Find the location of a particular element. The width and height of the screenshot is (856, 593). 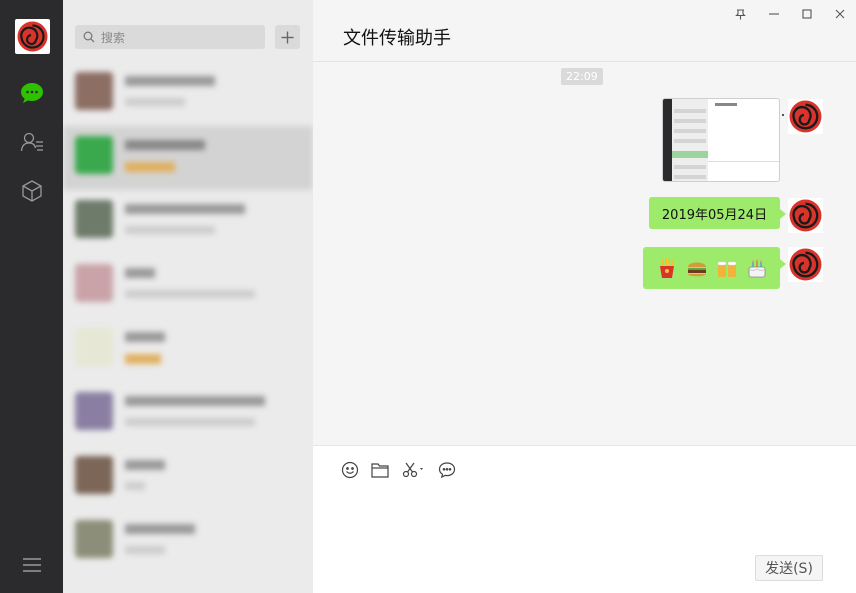

send-file-button is located at coordinates (380, 470).